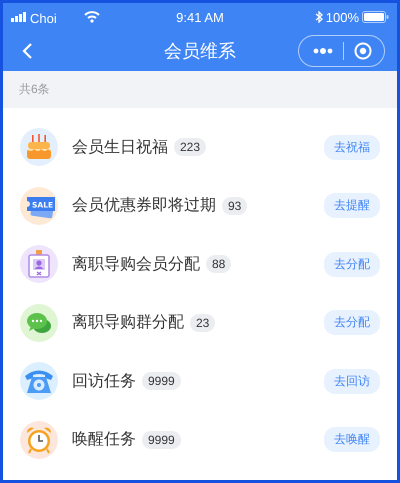 This screenshot has width=400, height=483. I want to click on count-badge: 93, so click(235, 205).